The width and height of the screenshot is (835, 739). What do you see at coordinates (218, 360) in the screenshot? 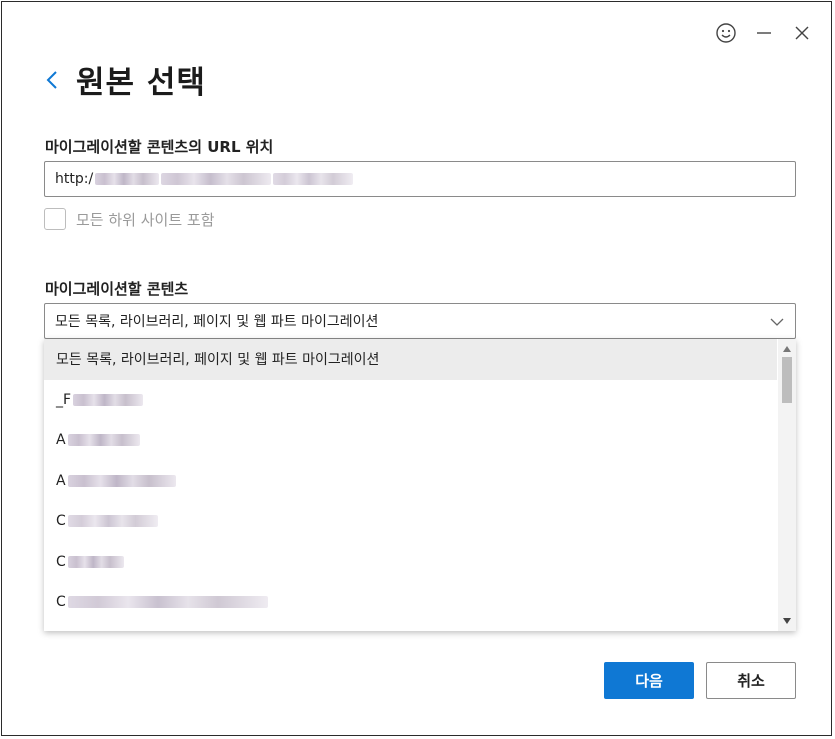
I see `list-item-label: 모든 목록, 라이브러리, 페이지 및 웹 파트 마이그레이션` at bounding box center [218, 360].